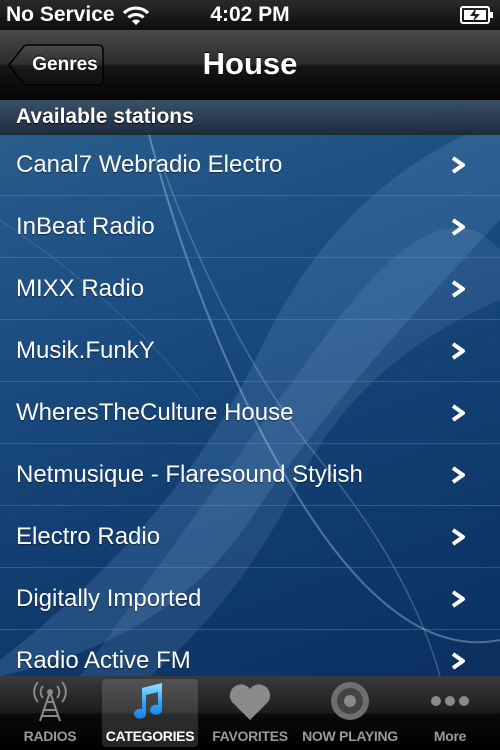 The height and width of the screenshot is (750, 500). Describe the element at coordinates (476, 15) in the screenshot. I see `battery-charging-icon` at that location.